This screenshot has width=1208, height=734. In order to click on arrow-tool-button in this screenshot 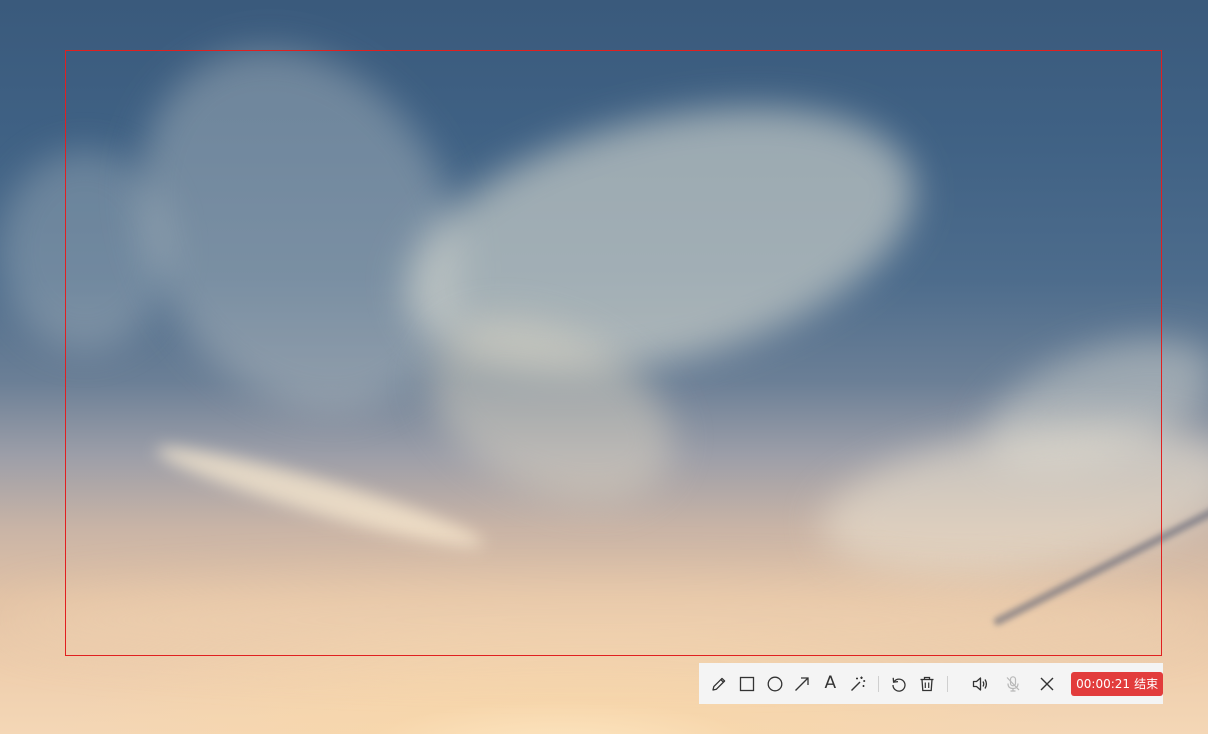, I will do `click(803, 684)`.